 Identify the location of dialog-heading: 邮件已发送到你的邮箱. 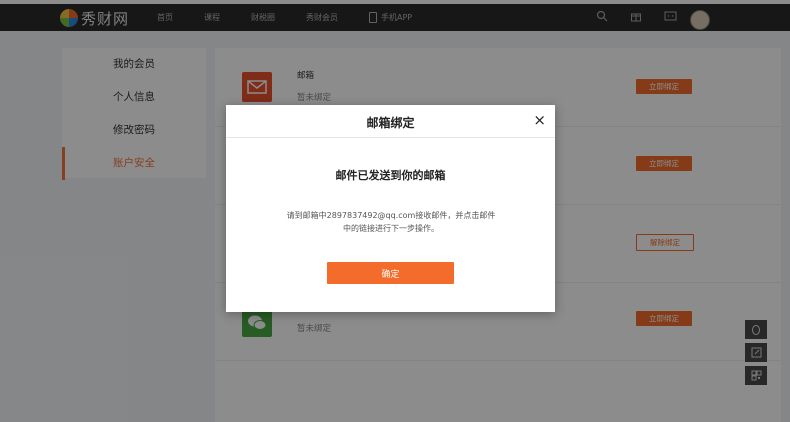
(390, 175).